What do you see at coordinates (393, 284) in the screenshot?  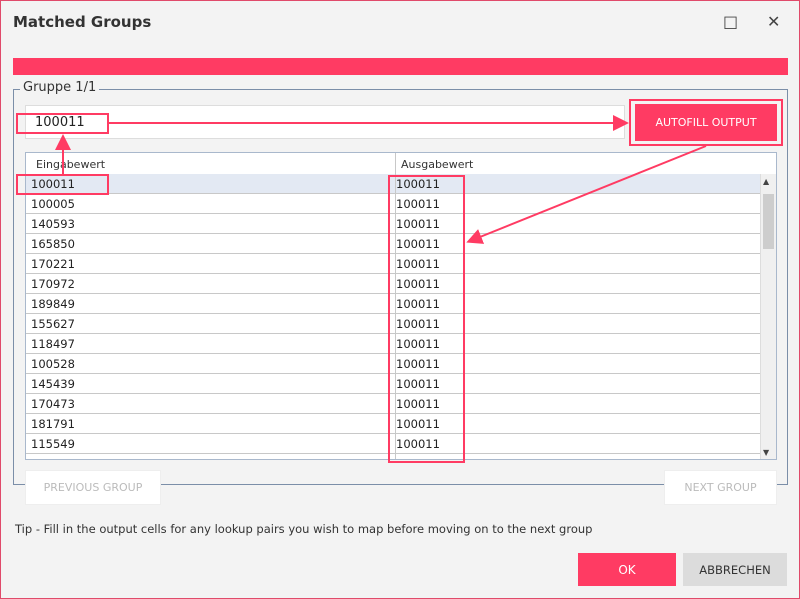 I see `table-row: 170972 100011` at bounding box center [393, 284].